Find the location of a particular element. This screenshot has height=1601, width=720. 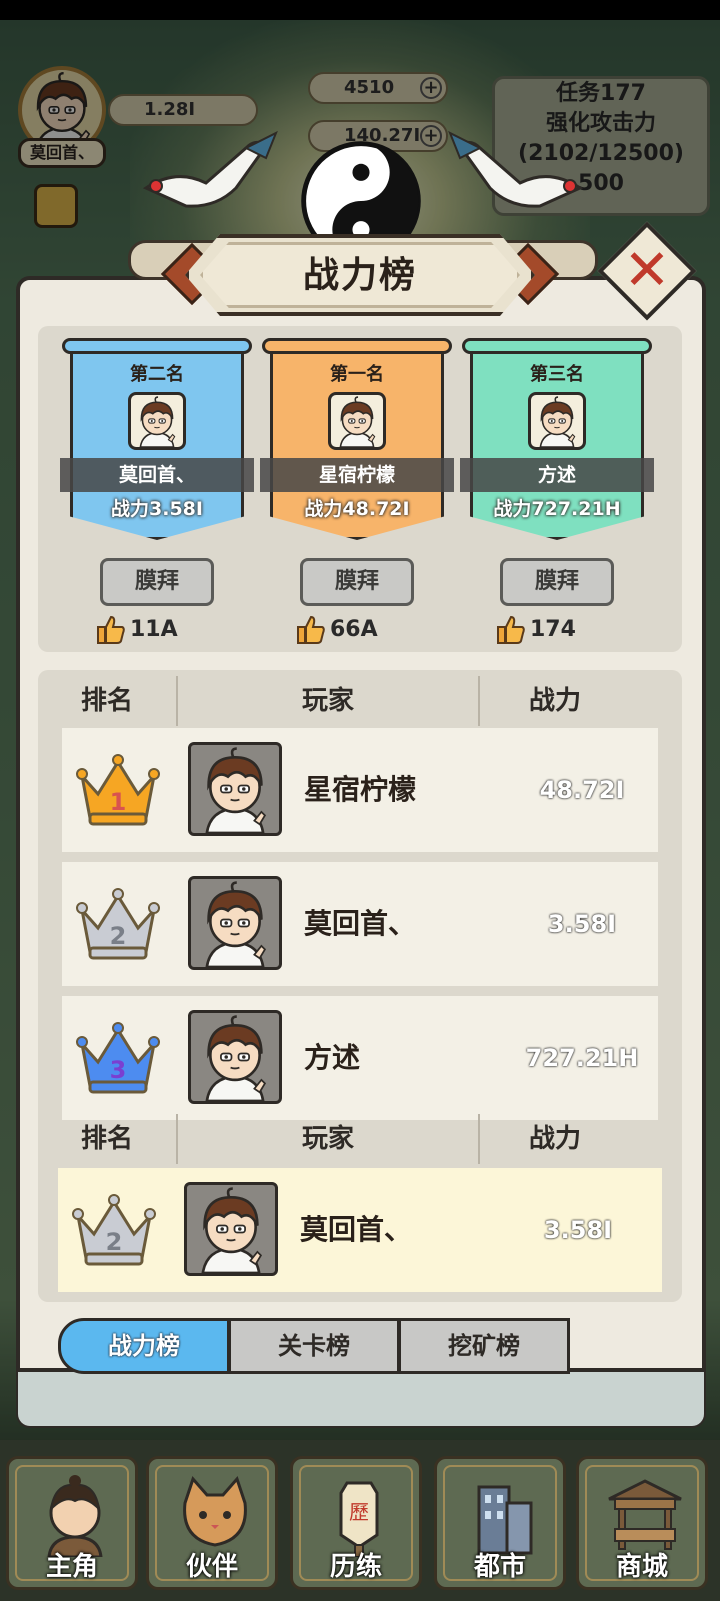

player-name: 莫回首、 is located at coordinates (360, 923).